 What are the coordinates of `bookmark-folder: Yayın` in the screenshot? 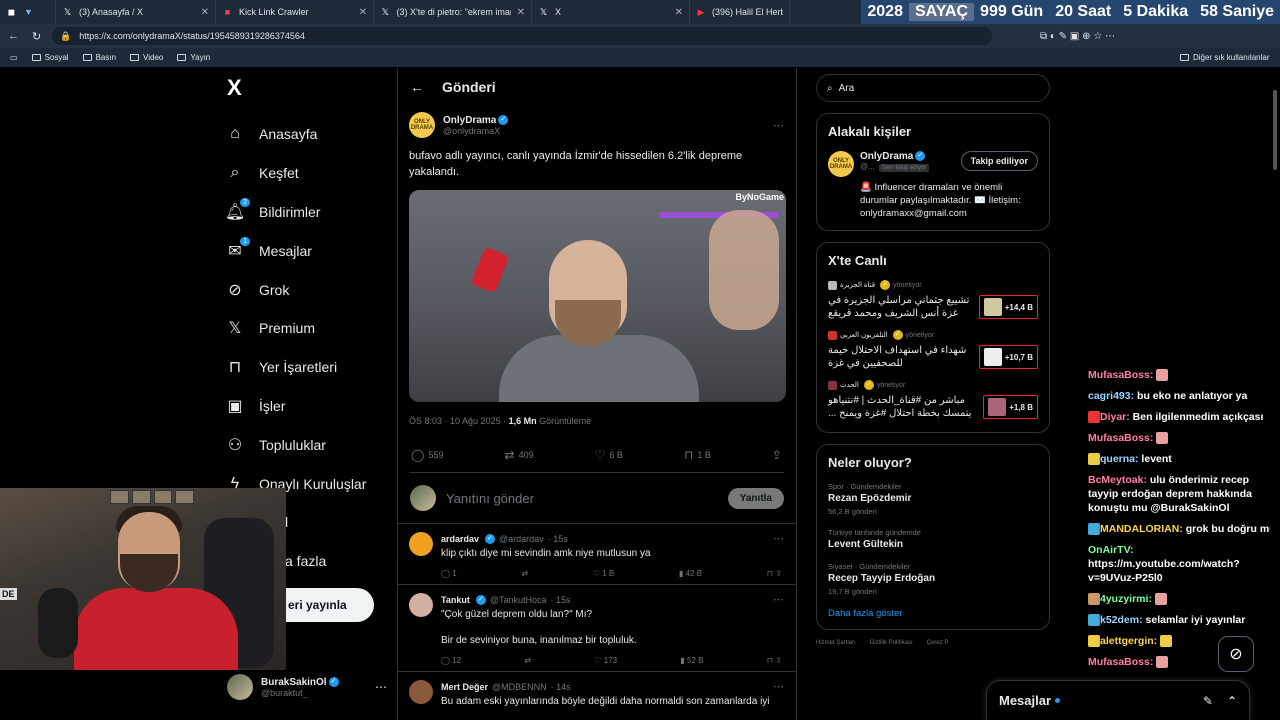 It's located at (193, 57).